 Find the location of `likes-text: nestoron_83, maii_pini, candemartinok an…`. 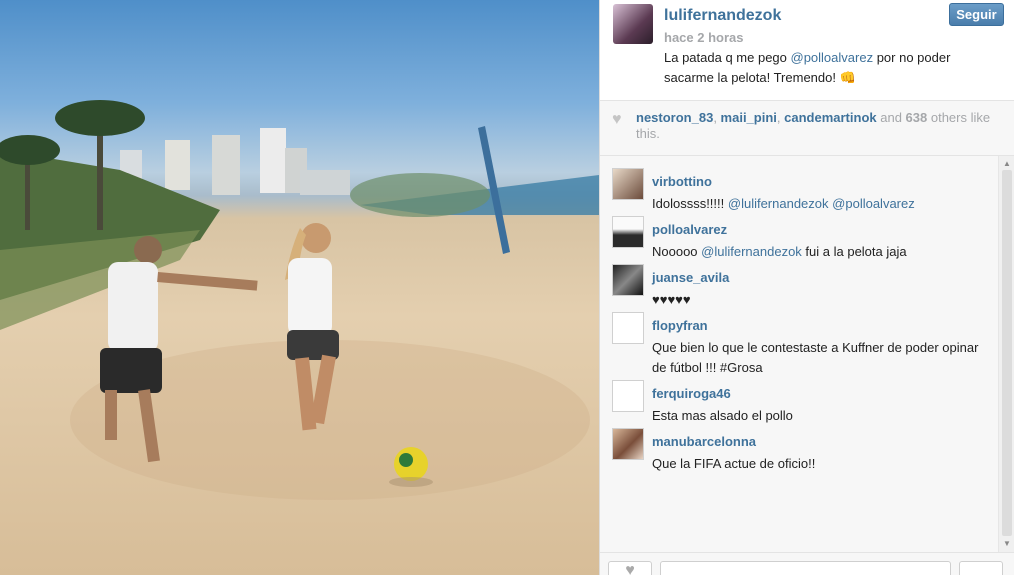

likes-text: nestoron_83, maii_pini, candemartinok an… is located at coordinates (813, 126).